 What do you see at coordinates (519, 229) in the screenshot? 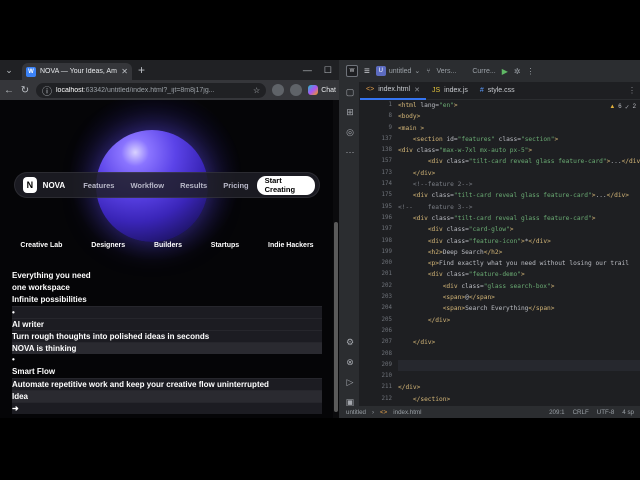
I see `code-line: <div class="card-glow">` at bounding box center [519, 229].